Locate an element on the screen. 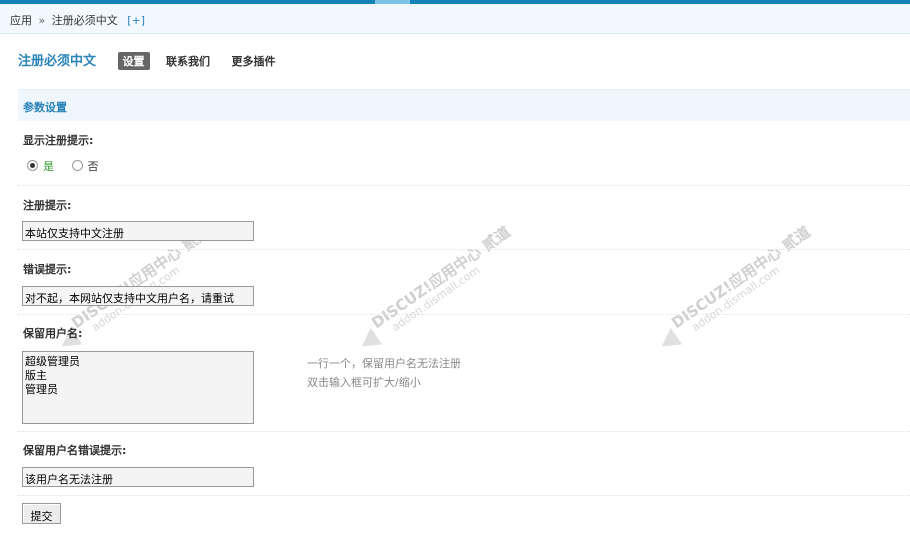 The width and height of the screenshot is (910, 557). error-tip-input: 对不起，本网站仅支持中文用户名，请重试 is located at coordinates (138, 296).